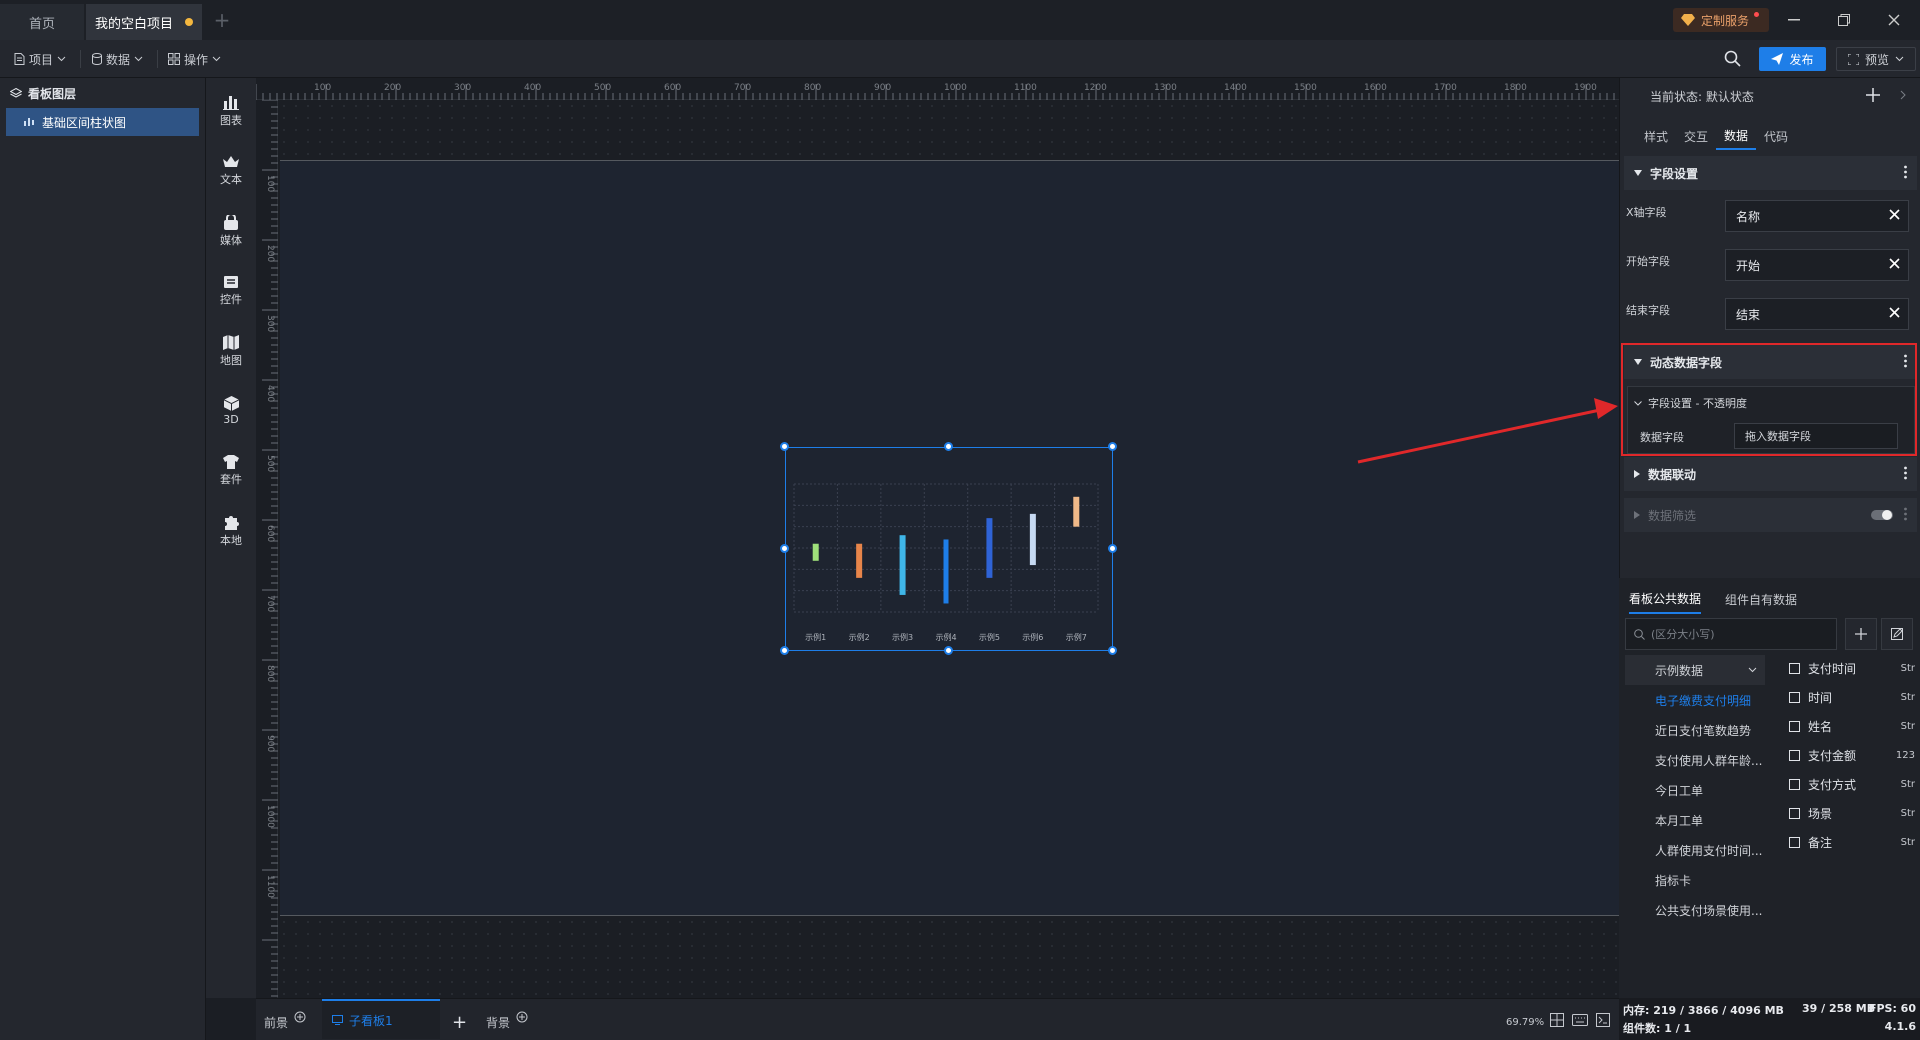  Describe the element at coordinates (1776, 136) in the screenshot. I see `tab-code: 代码` at that location.